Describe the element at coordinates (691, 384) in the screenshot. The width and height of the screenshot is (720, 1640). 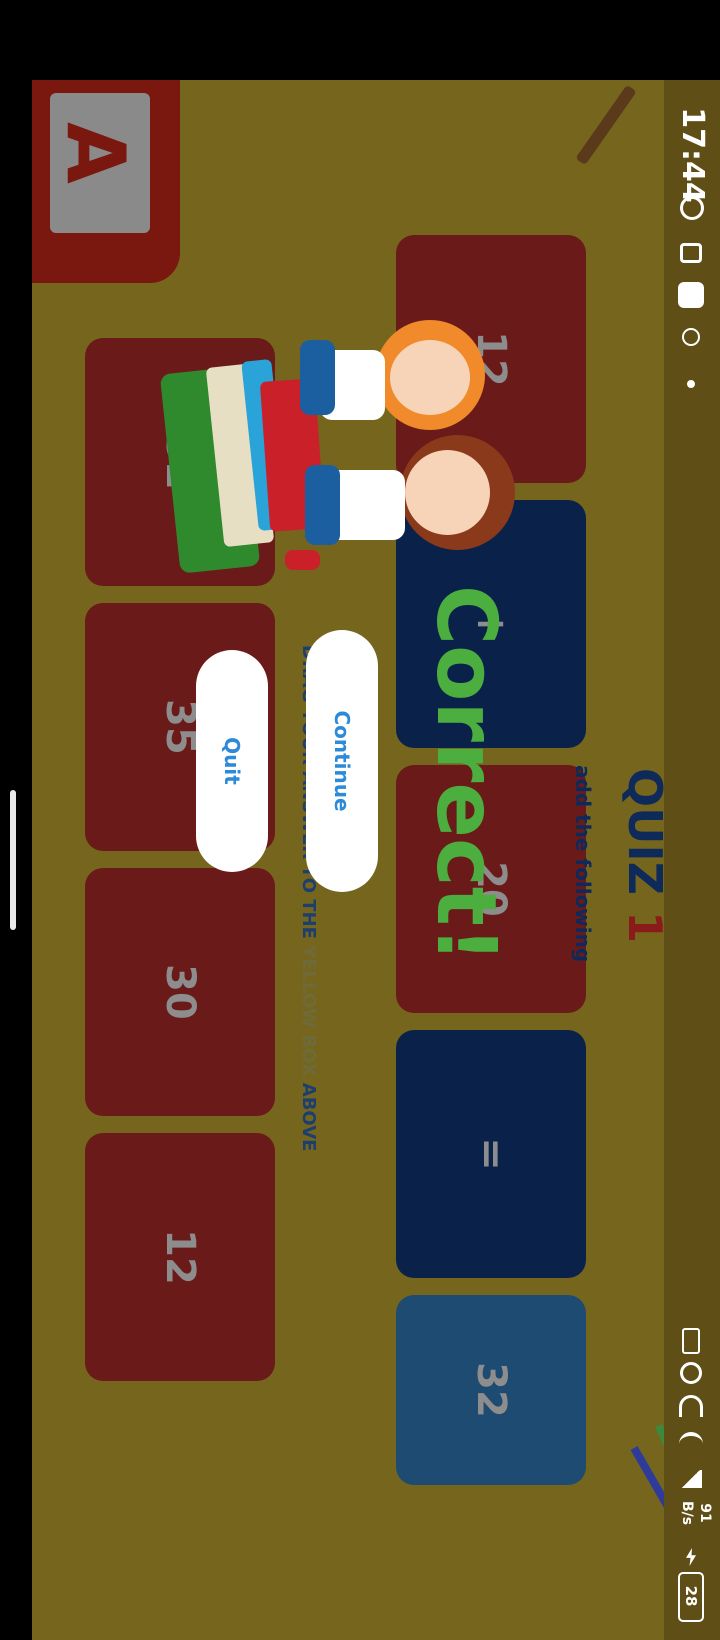
I see `more-notifications-dot-icon` at that location.